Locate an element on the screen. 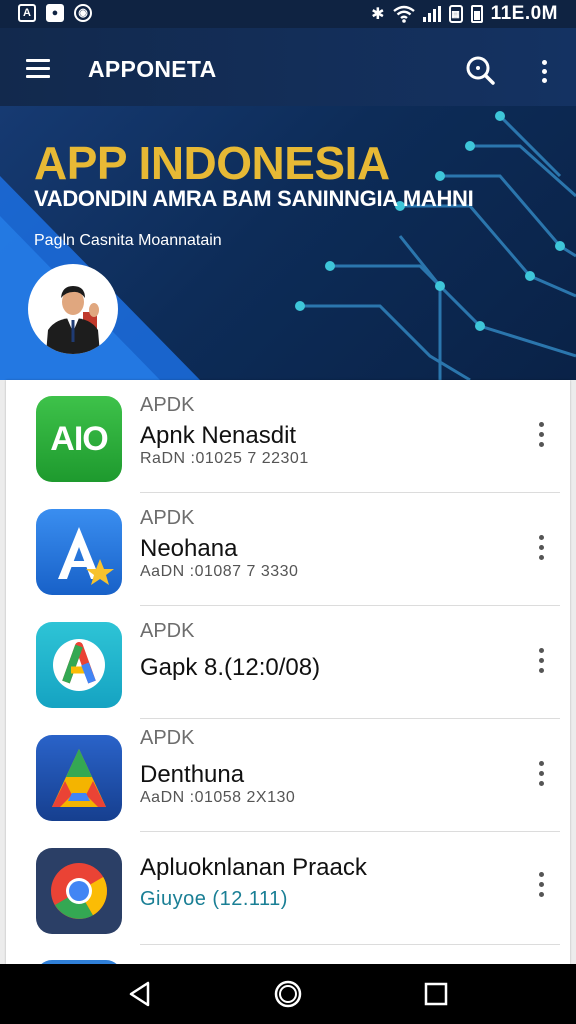 This screenshot has width=576, height=1024. app-meta: RaDN :01025 7 22301 is located at coordinates (224, 458).